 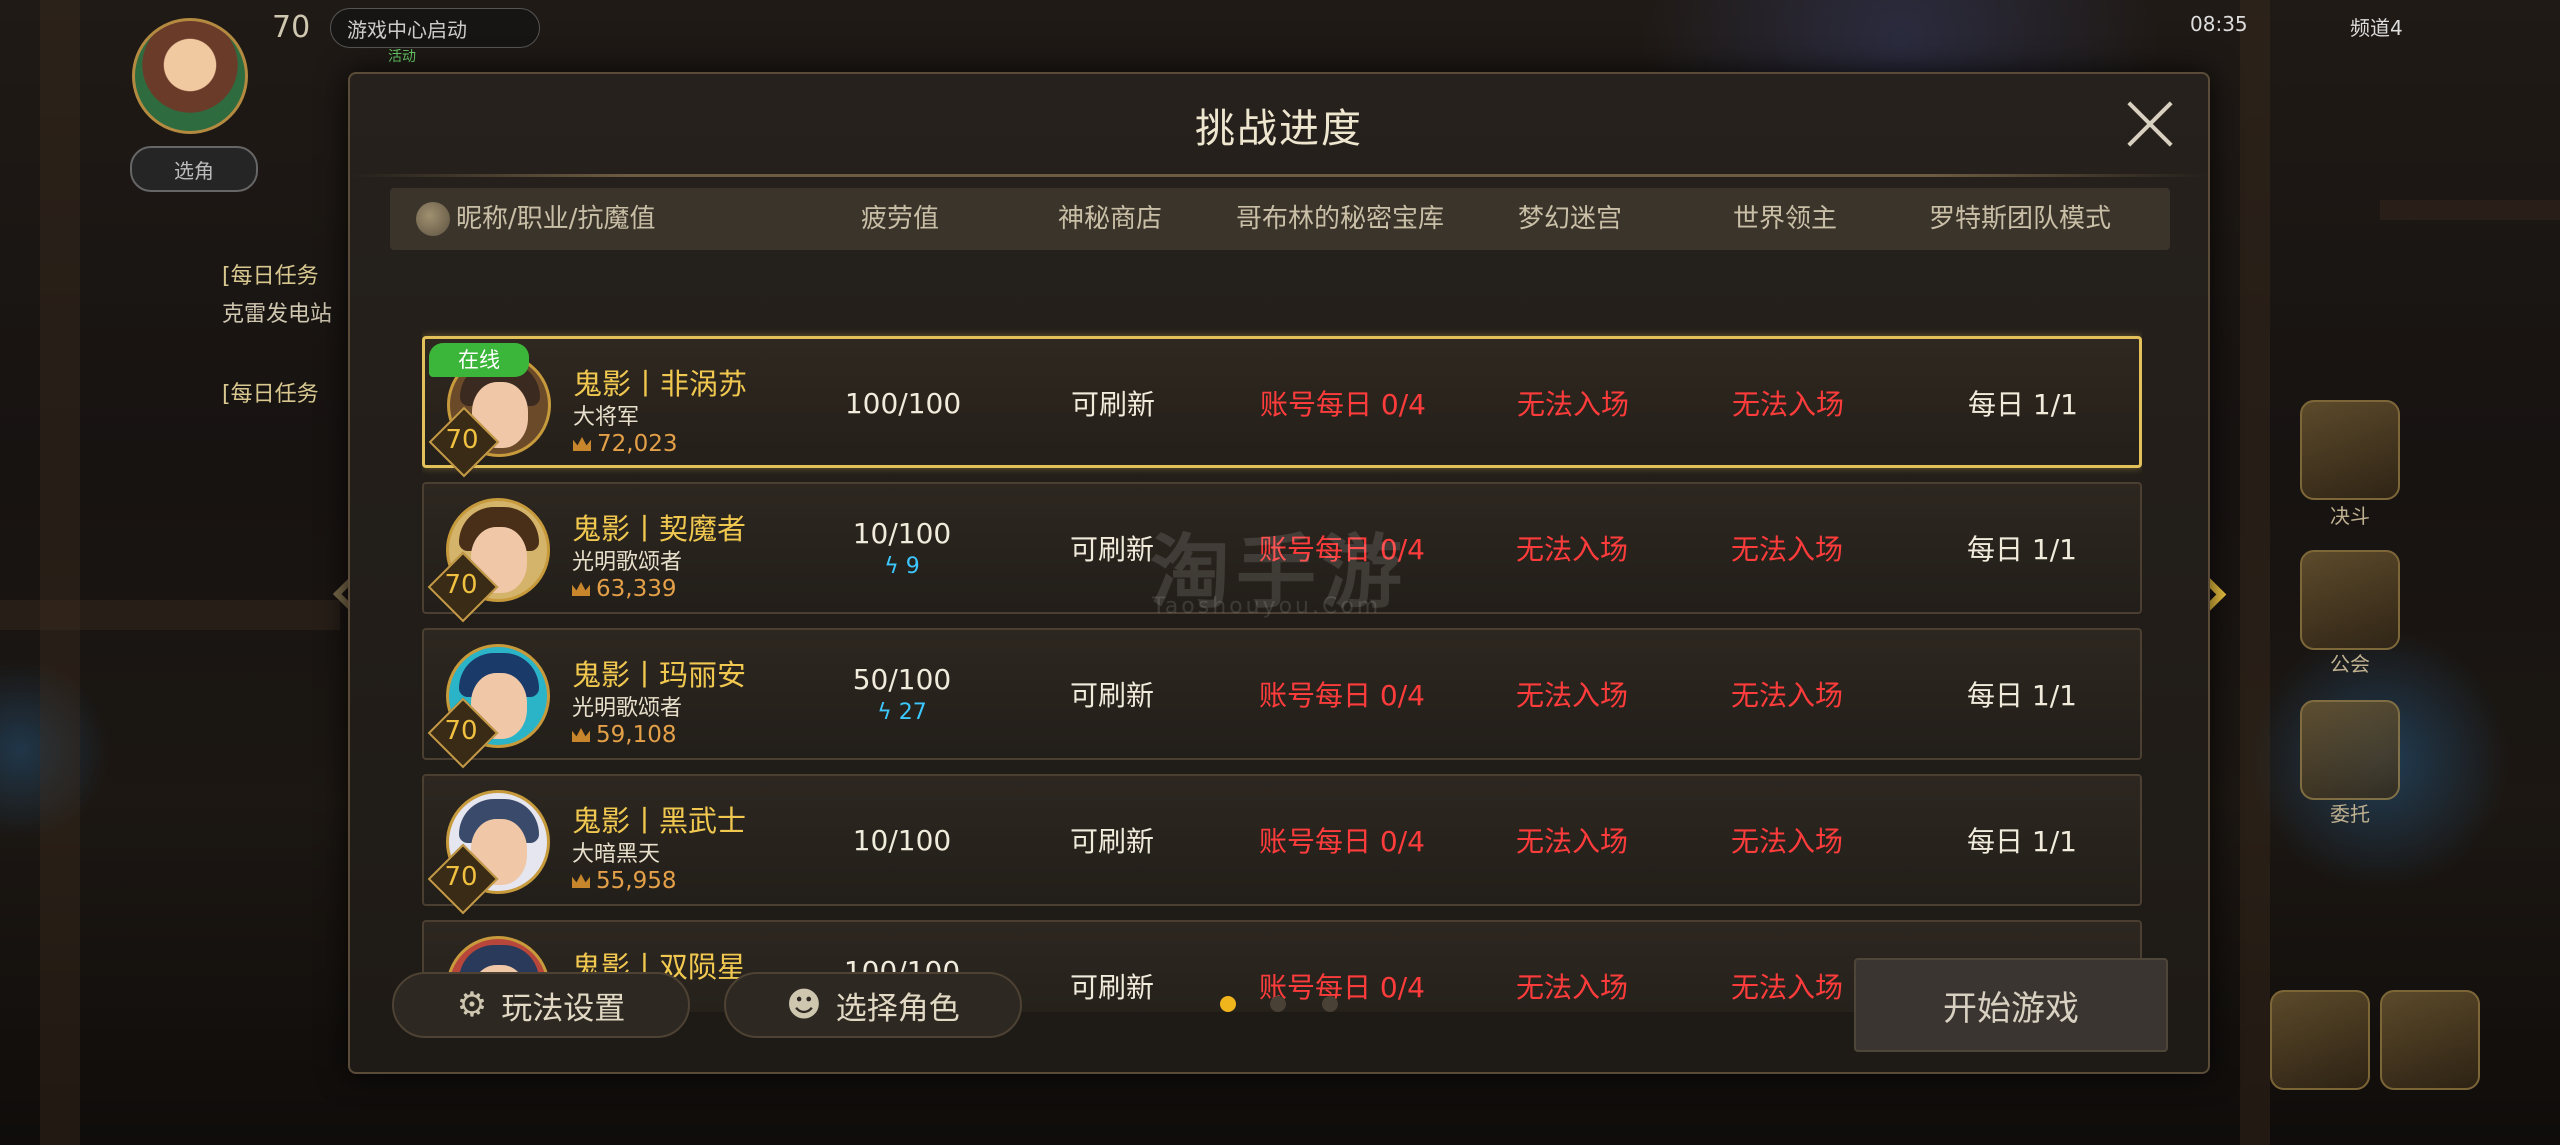 I want to click on game-center-label: 游戏中心启动, so click(x=407, y=29).